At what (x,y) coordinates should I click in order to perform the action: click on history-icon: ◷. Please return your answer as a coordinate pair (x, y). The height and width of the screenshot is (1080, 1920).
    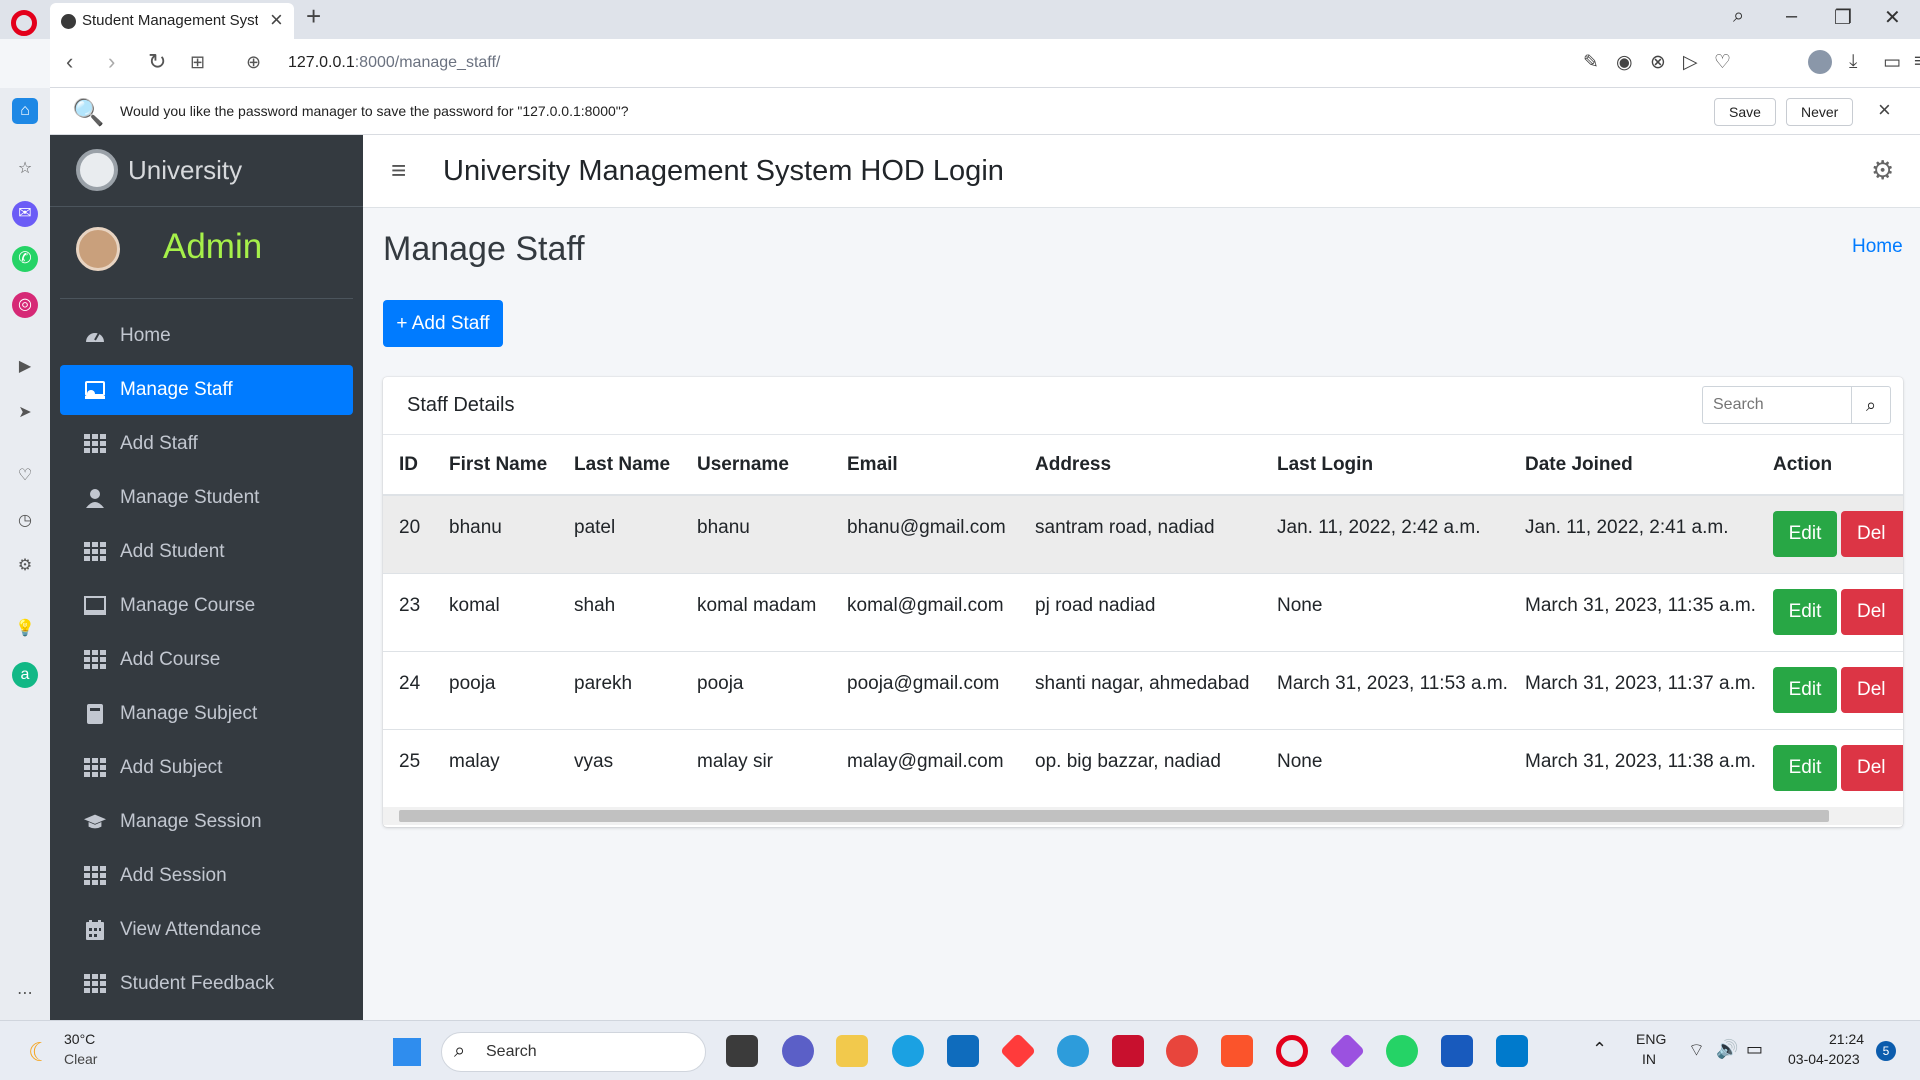
    Looking at the image, I should click on (25, 521).